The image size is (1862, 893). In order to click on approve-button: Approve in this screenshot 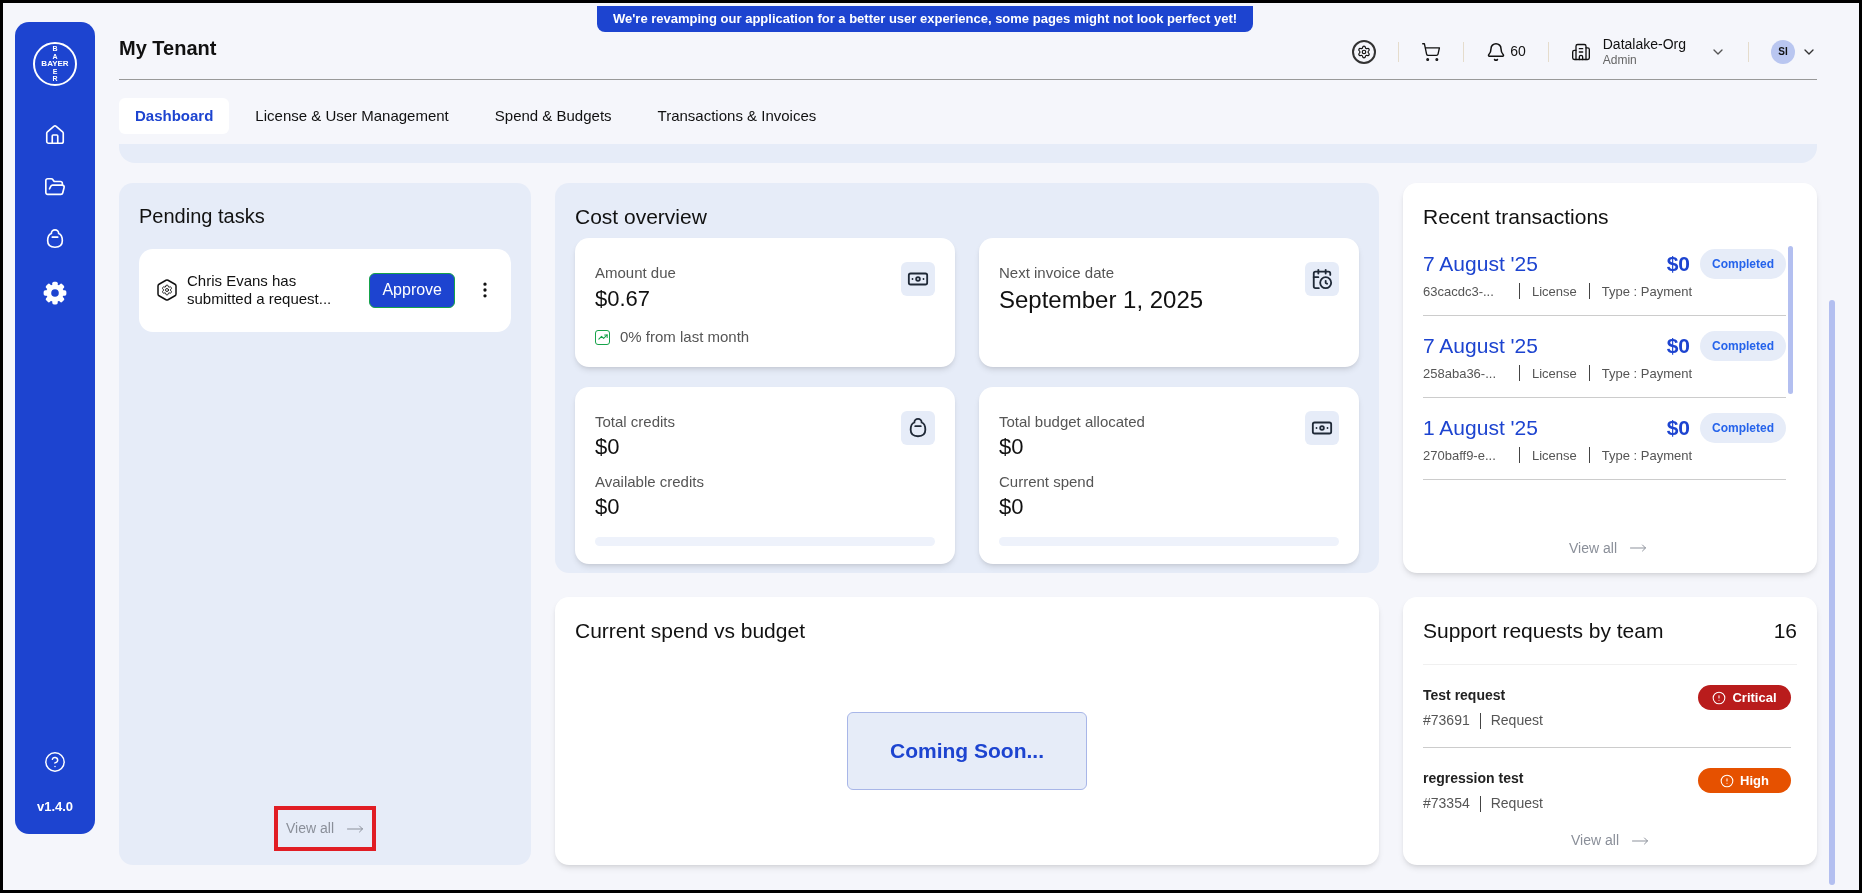, I will do `click(412, 290)`.